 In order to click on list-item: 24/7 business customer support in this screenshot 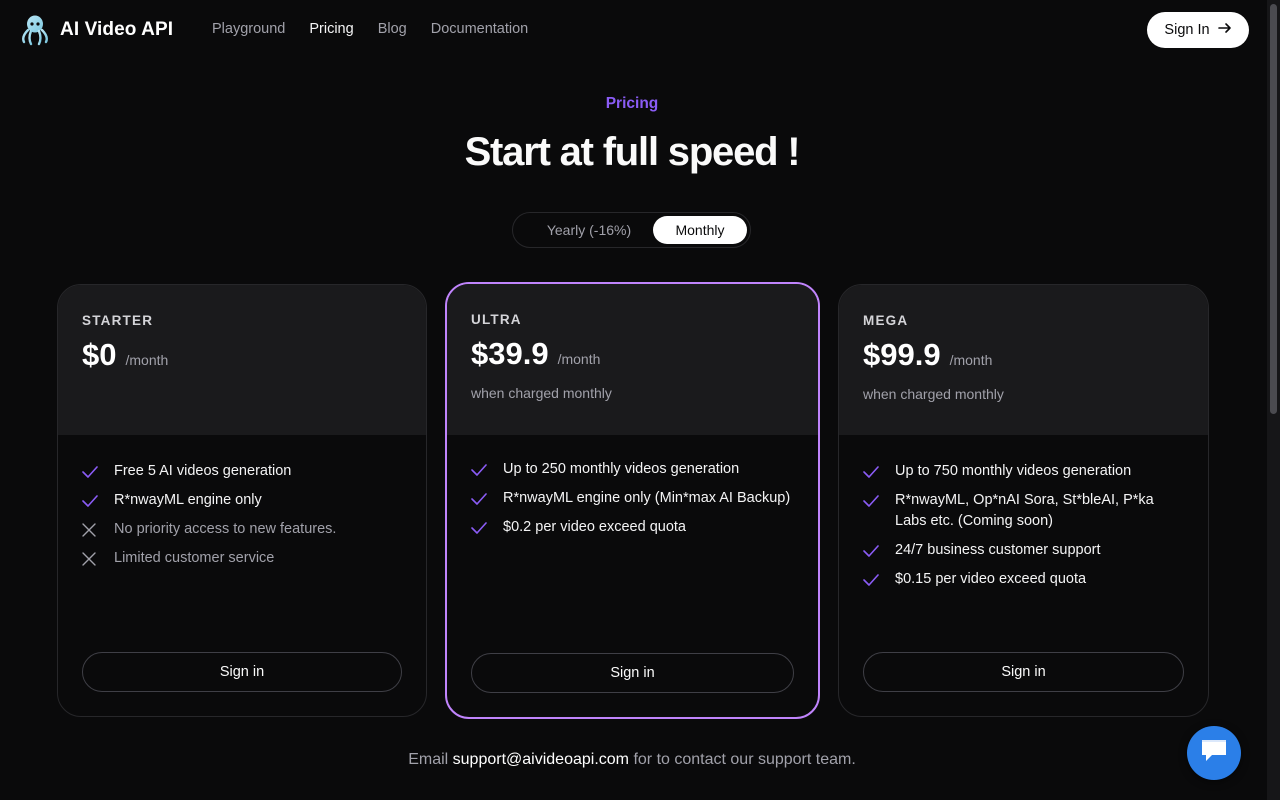, I will do `click(1025, 550)`.